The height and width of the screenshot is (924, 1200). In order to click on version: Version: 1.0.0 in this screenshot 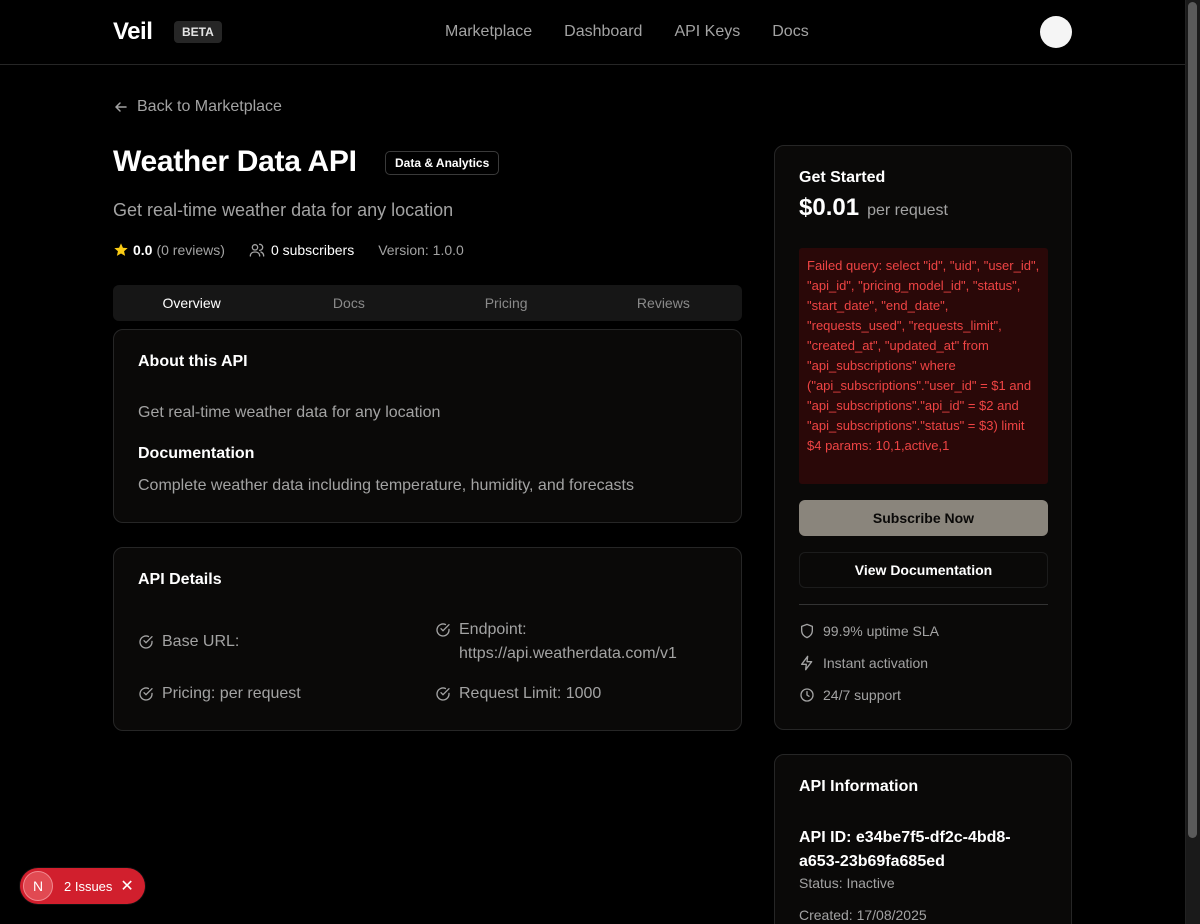, I will do `click(421, 250)`.